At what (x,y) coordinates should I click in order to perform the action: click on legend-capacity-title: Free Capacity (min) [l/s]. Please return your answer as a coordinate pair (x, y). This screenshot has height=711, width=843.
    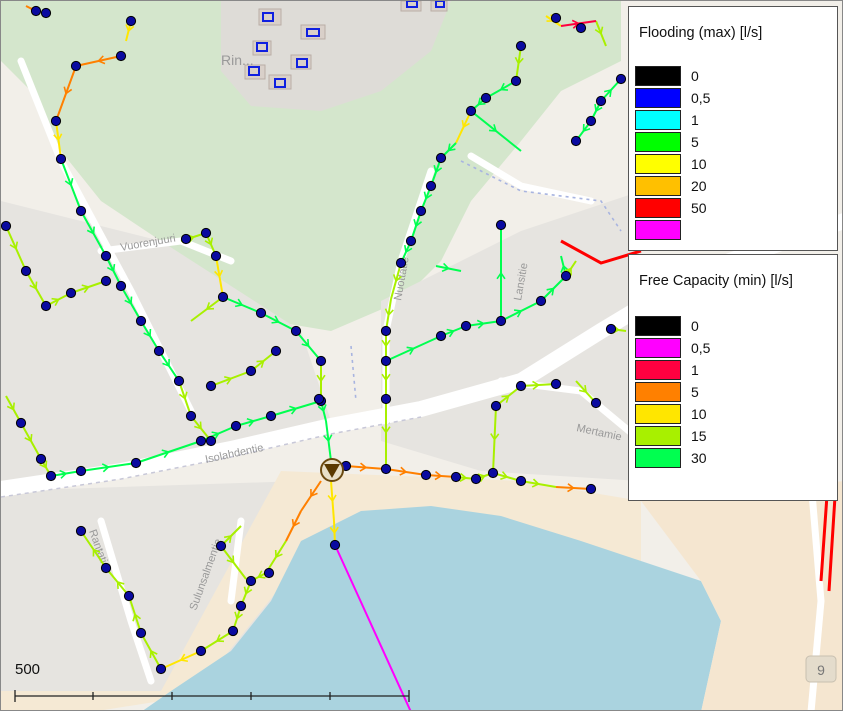
    Looking at the image, I should click on (716, 281).